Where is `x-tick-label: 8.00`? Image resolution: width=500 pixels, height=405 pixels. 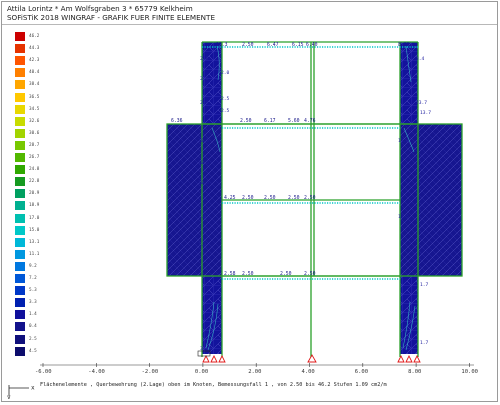
x-tick-label: 8.00 is located at coordinates (414, 372).